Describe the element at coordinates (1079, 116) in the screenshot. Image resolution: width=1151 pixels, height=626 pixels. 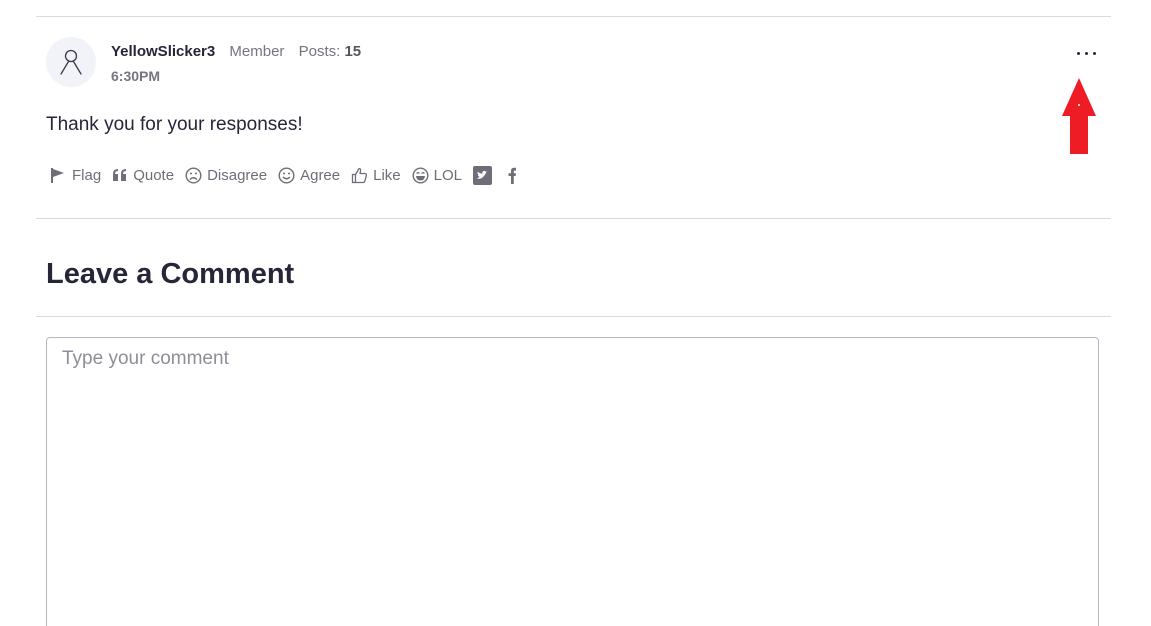
I see `annotation-arrow-icon` at that location.